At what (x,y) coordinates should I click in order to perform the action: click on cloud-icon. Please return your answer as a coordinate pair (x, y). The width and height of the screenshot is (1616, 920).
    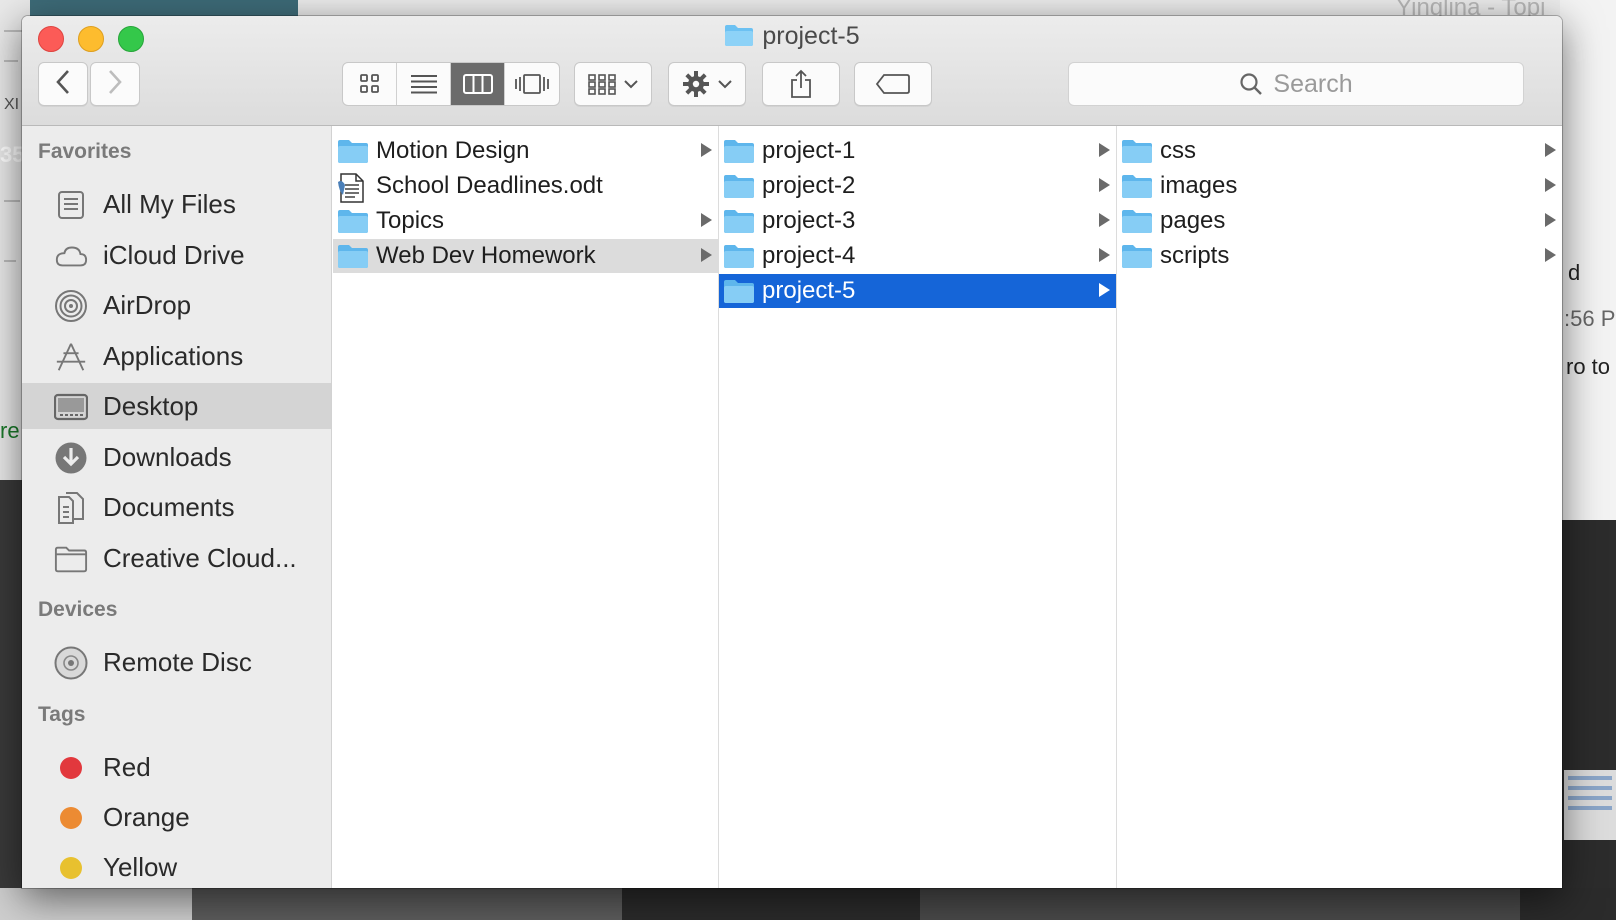
    Looking at the image, I should click on (71, 256).